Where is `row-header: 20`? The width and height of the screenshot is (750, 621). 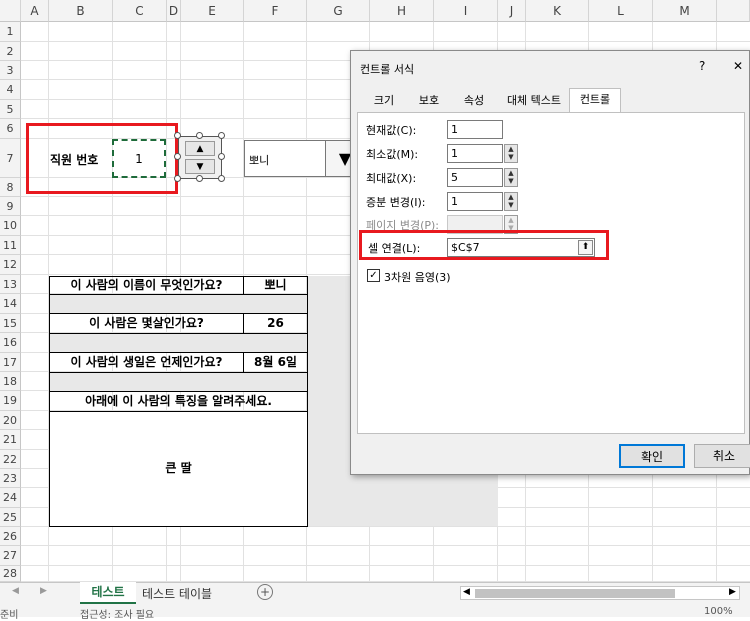 row-header: 20 is located at coordinates (10, 420).